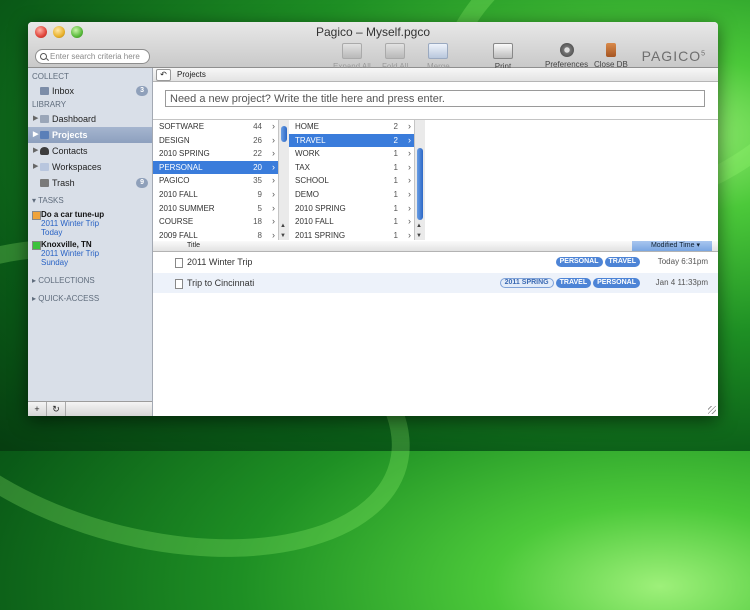 The image size is (750, 610). What do you see at coordinates (257, 222) in the screenshot?
I see `tag-count: 18` at bounding box center [257, 222].